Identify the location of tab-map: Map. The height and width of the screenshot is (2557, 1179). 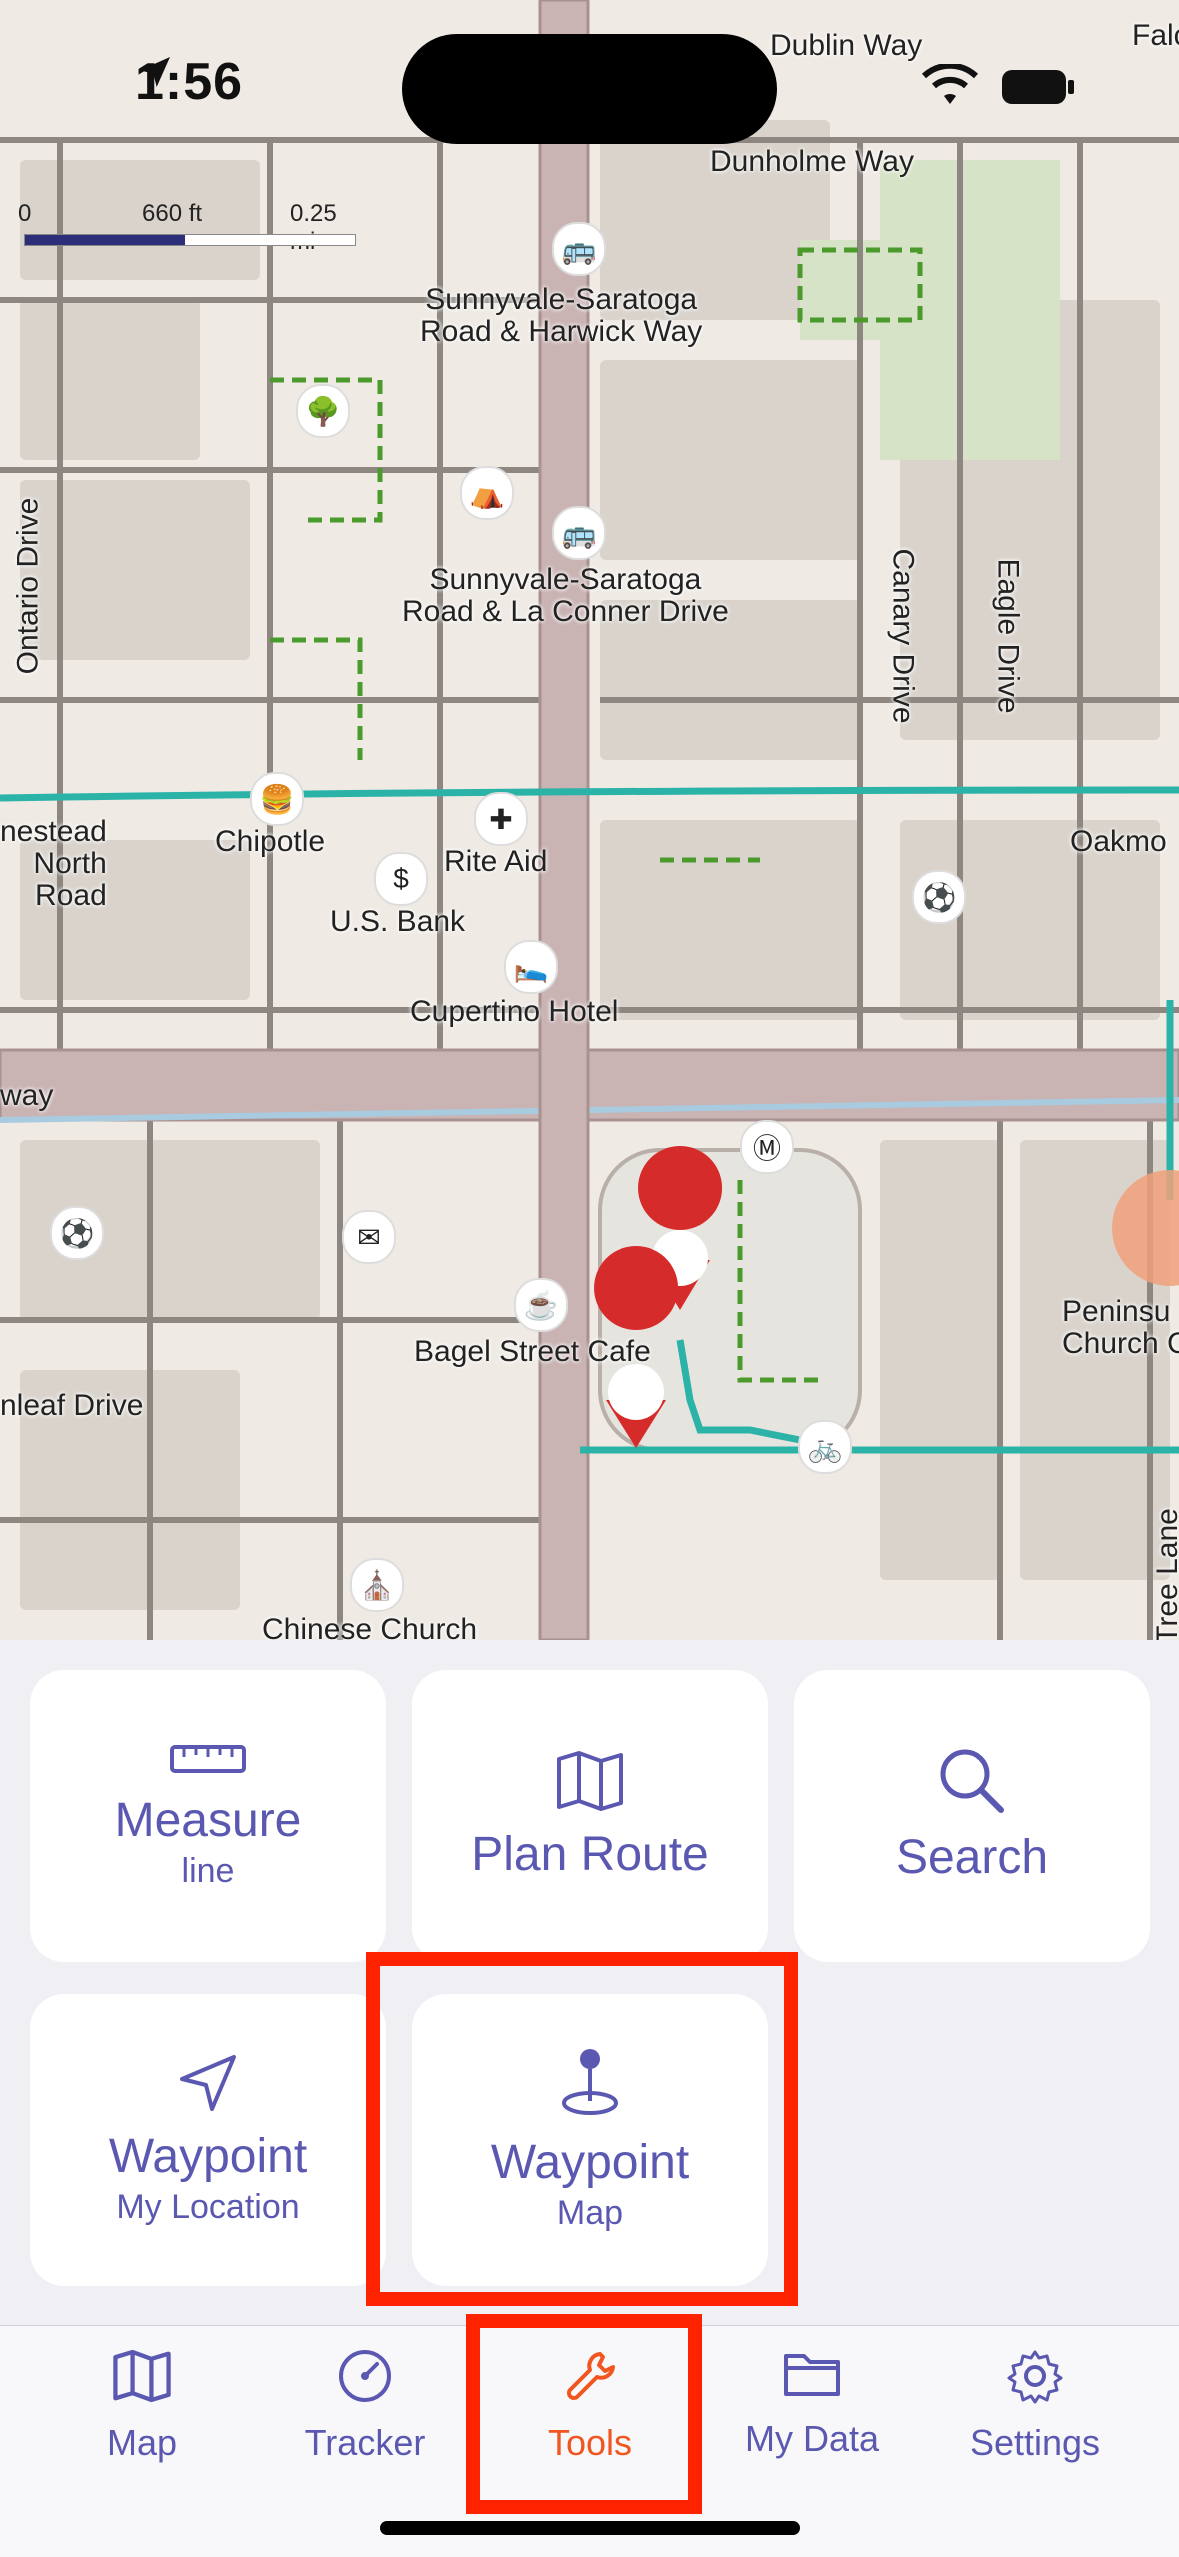
(142, 2406).